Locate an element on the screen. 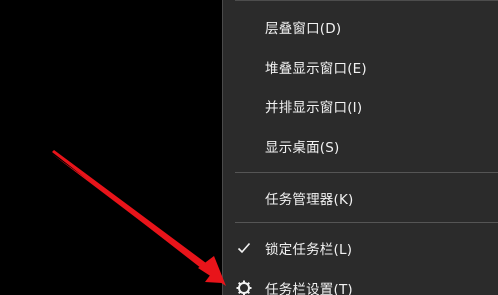 The height and width of the screenshot is (295, 498). menu-item-label: 层叠窗口(D) is located at coordinates (303, 29).